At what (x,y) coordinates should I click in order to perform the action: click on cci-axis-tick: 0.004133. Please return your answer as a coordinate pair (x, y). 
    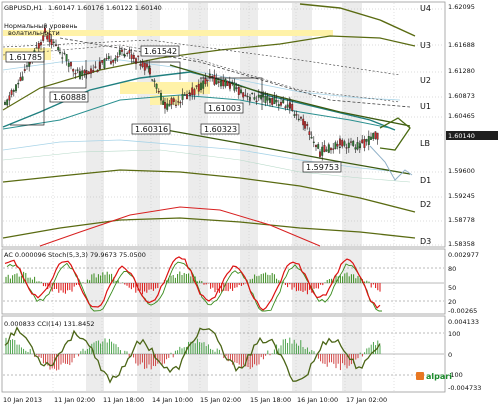
    Looking at the image, I should click on (463, 322).